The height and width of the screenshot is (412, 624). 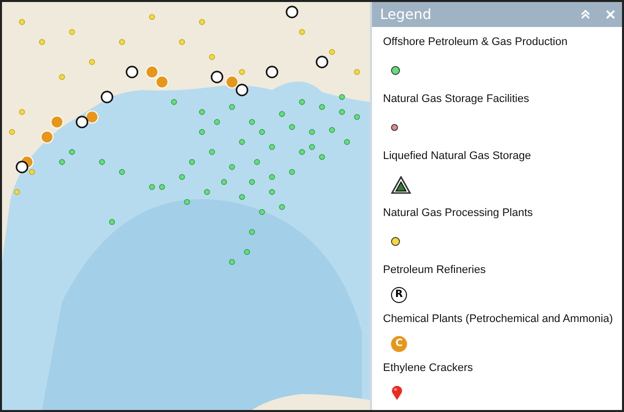 I want to click on legend-label: Natural Gas Processing Plants, so click(x=458, y=213).